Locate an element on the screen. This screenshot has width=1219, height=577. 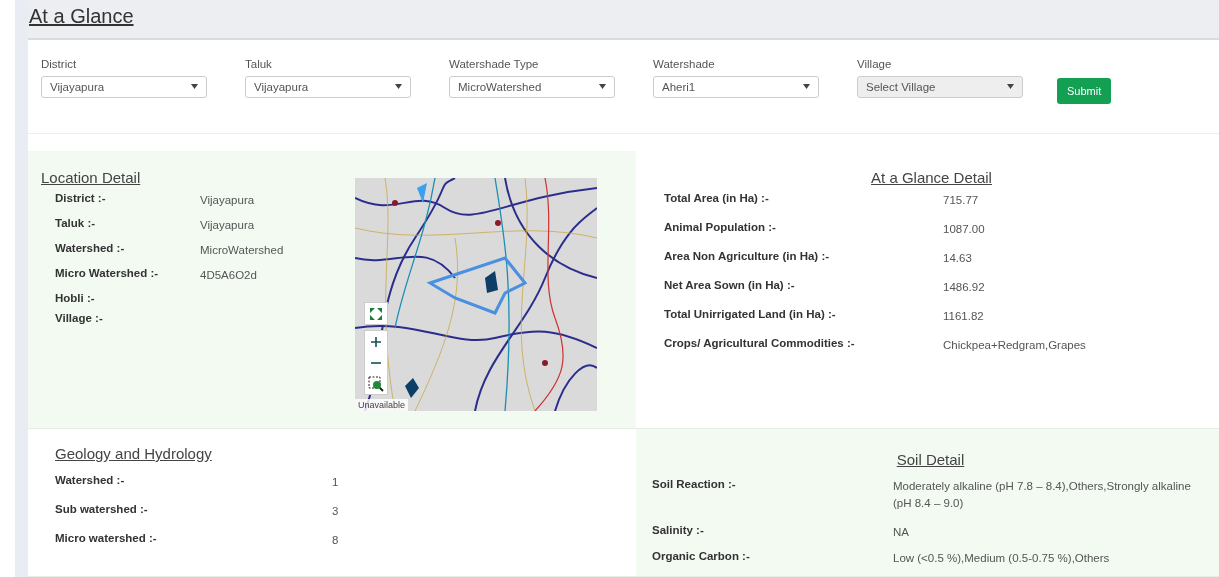
field-value: Low (<0.5 %),Medium (0.5-0.75 %),Others is located at coordinates (1002, 558).